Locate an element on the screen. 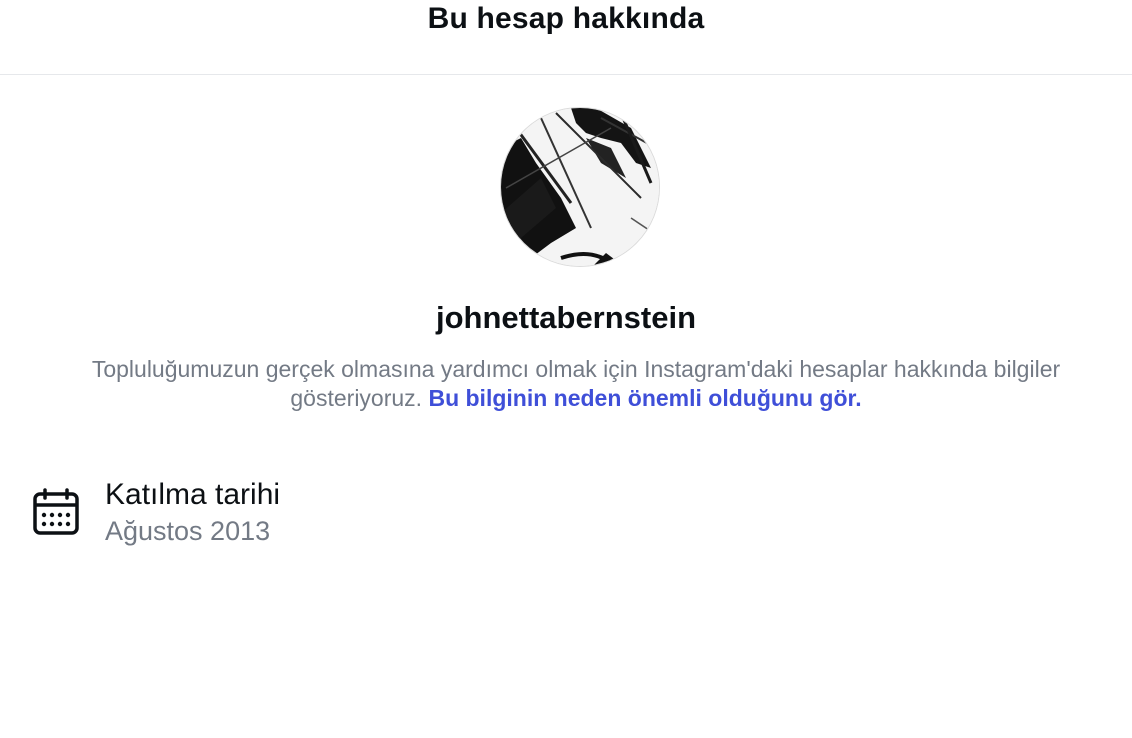 This screenshot has height=738, width=1132. joined-date-row: Katılma tarihi Ağustos 2013 is located at coordinates (382, 514).